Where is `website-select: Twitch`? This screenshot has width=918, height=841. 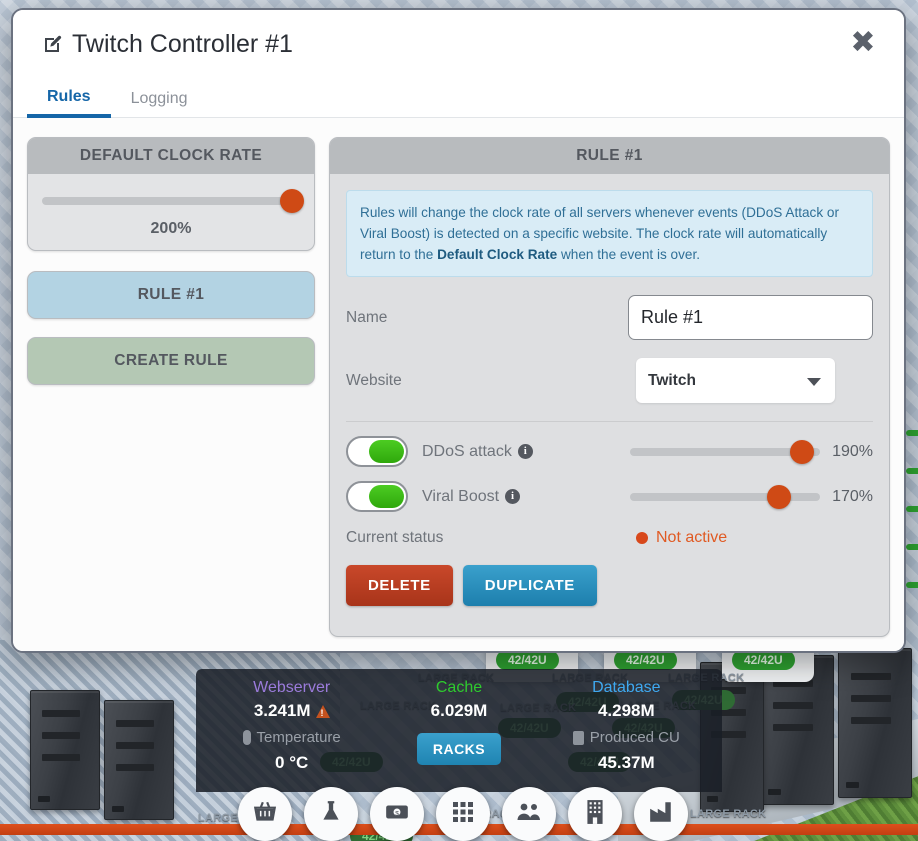
website-select: Twitch is located at coordinates (735, 381).